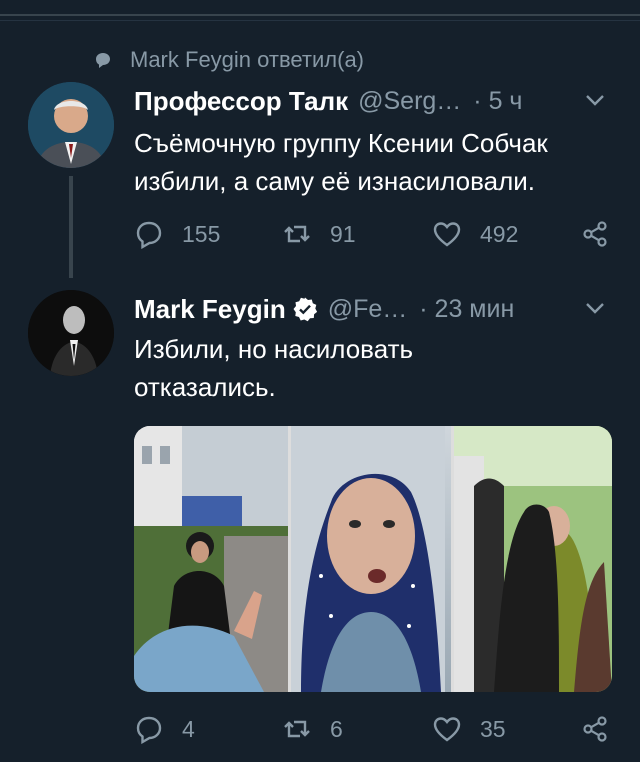  I want to click on tweet-text: Избили, но насиловать отказались., so click(374, 368).